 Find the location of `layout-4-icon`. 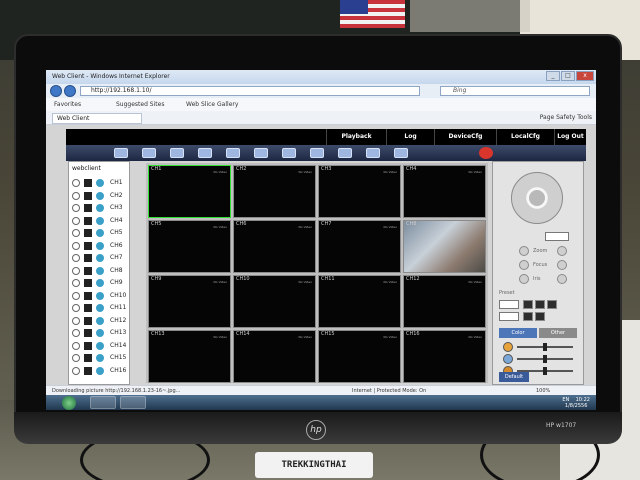

layout-4-icon is located at coordinates (149, 153).